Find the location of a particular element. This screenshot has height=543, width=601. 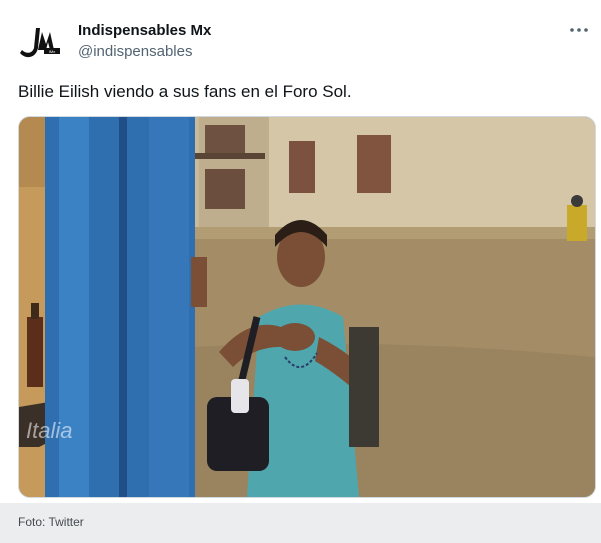

avatar: IMx is located at coordinates (40, 40).